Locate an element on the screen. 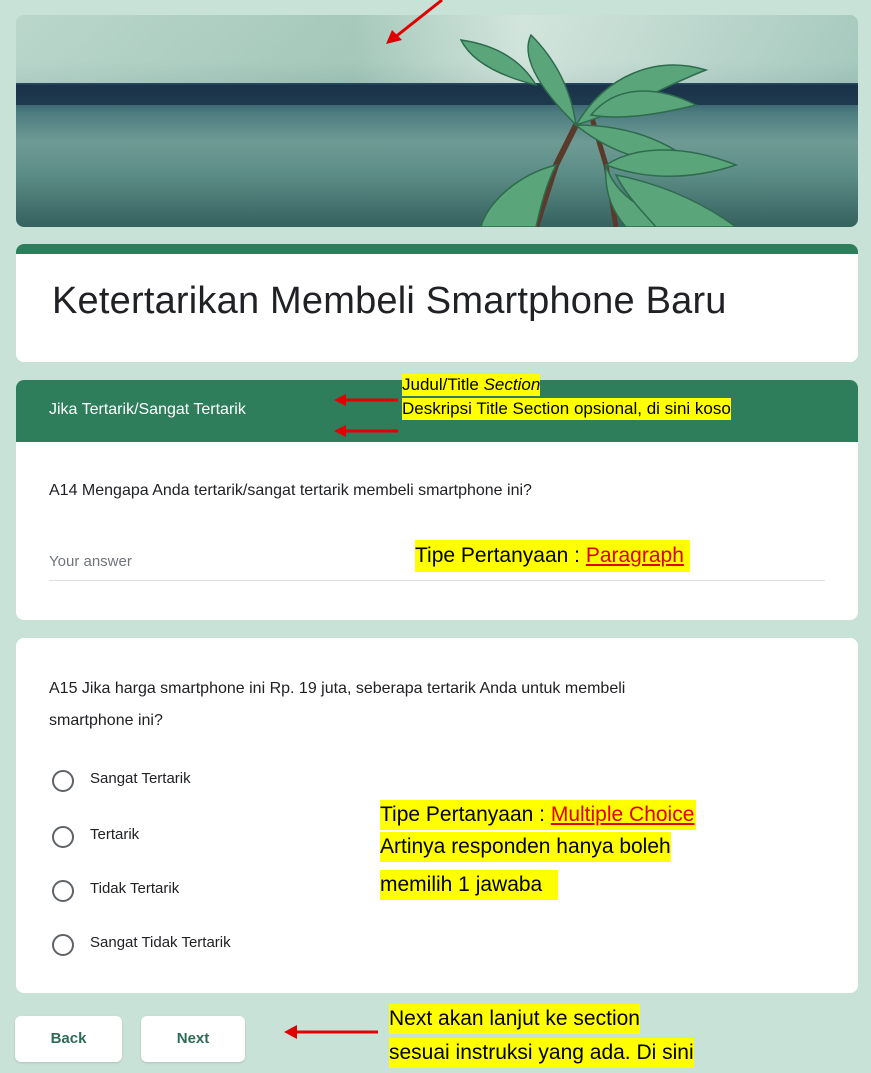 The image size is (871, 1073). form-title: Ketertarikan Membeli Smartphone Baru is located at coordinates (389, 301).